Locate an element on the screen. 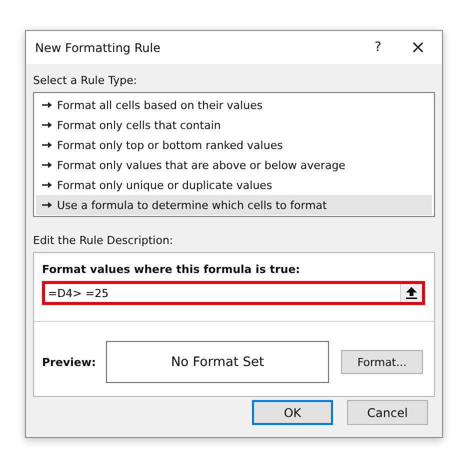 This screenshot has width=474, height=469. window-title: New Formatting Rule is located at coordinates (98, 47).